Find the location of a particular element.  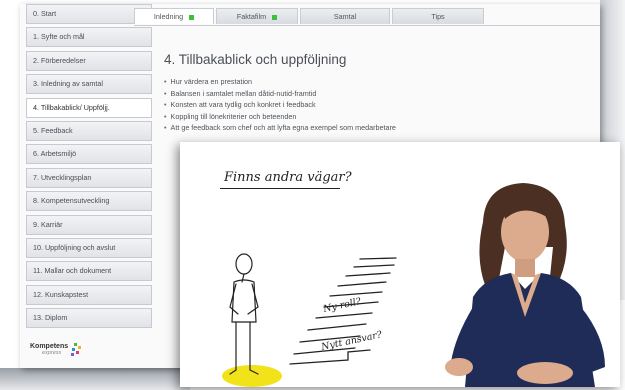

sidebar-item-label: 8. Kompetensutveckling is located at coordinates (71, 201).